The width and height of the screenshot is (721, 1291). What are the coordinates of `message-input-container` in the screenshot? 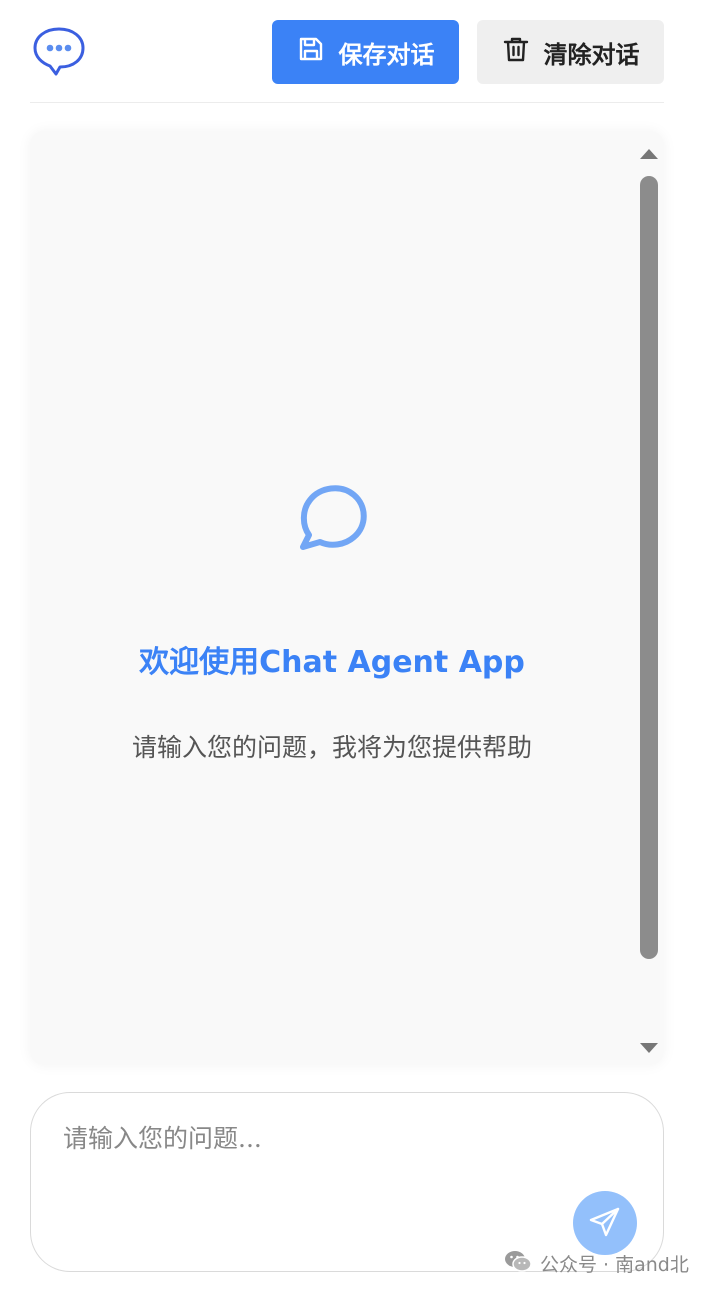 It's located at (347, 1182).